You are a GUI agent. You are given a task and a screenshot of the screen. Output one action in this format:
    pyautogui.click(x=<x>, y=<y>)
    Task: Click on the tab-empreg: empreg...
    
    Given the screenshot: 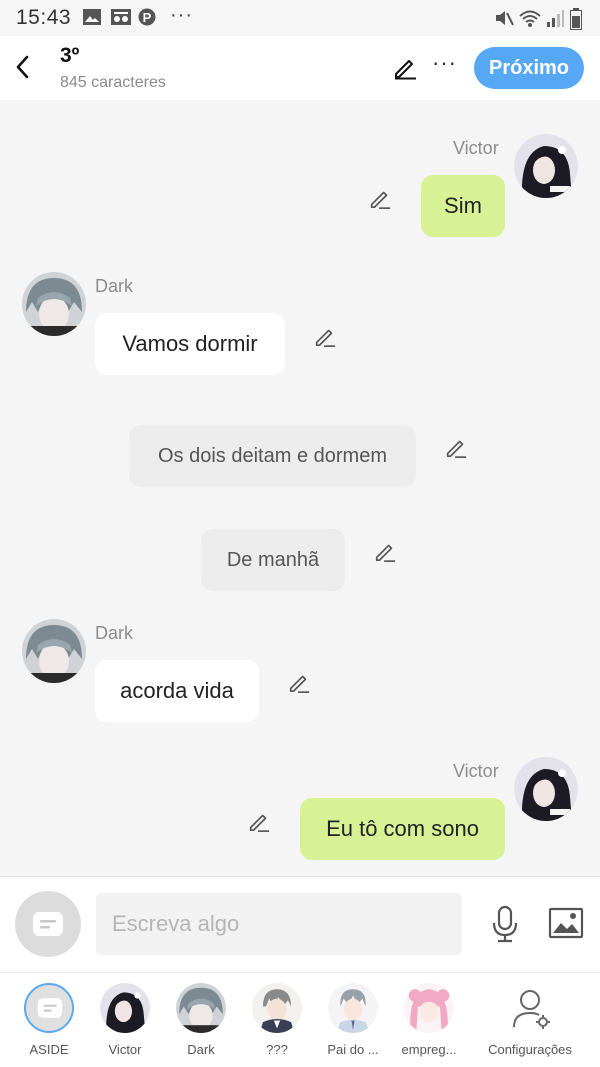 What is the action you would take?
    pyautogui.click(x=429, y=1023)
    